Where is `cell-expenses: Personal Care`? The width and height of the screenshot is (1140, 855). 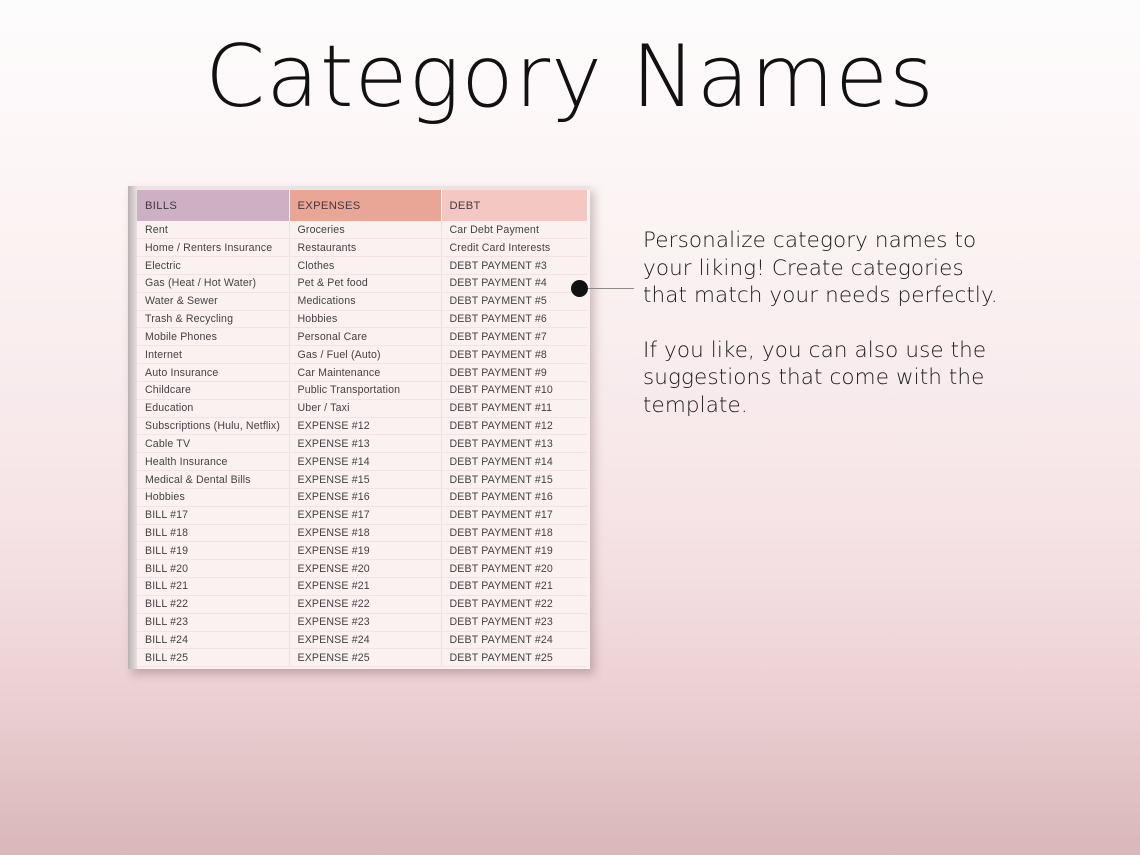
cell-expenses: Personal Care is located at coordinates (365, 337).